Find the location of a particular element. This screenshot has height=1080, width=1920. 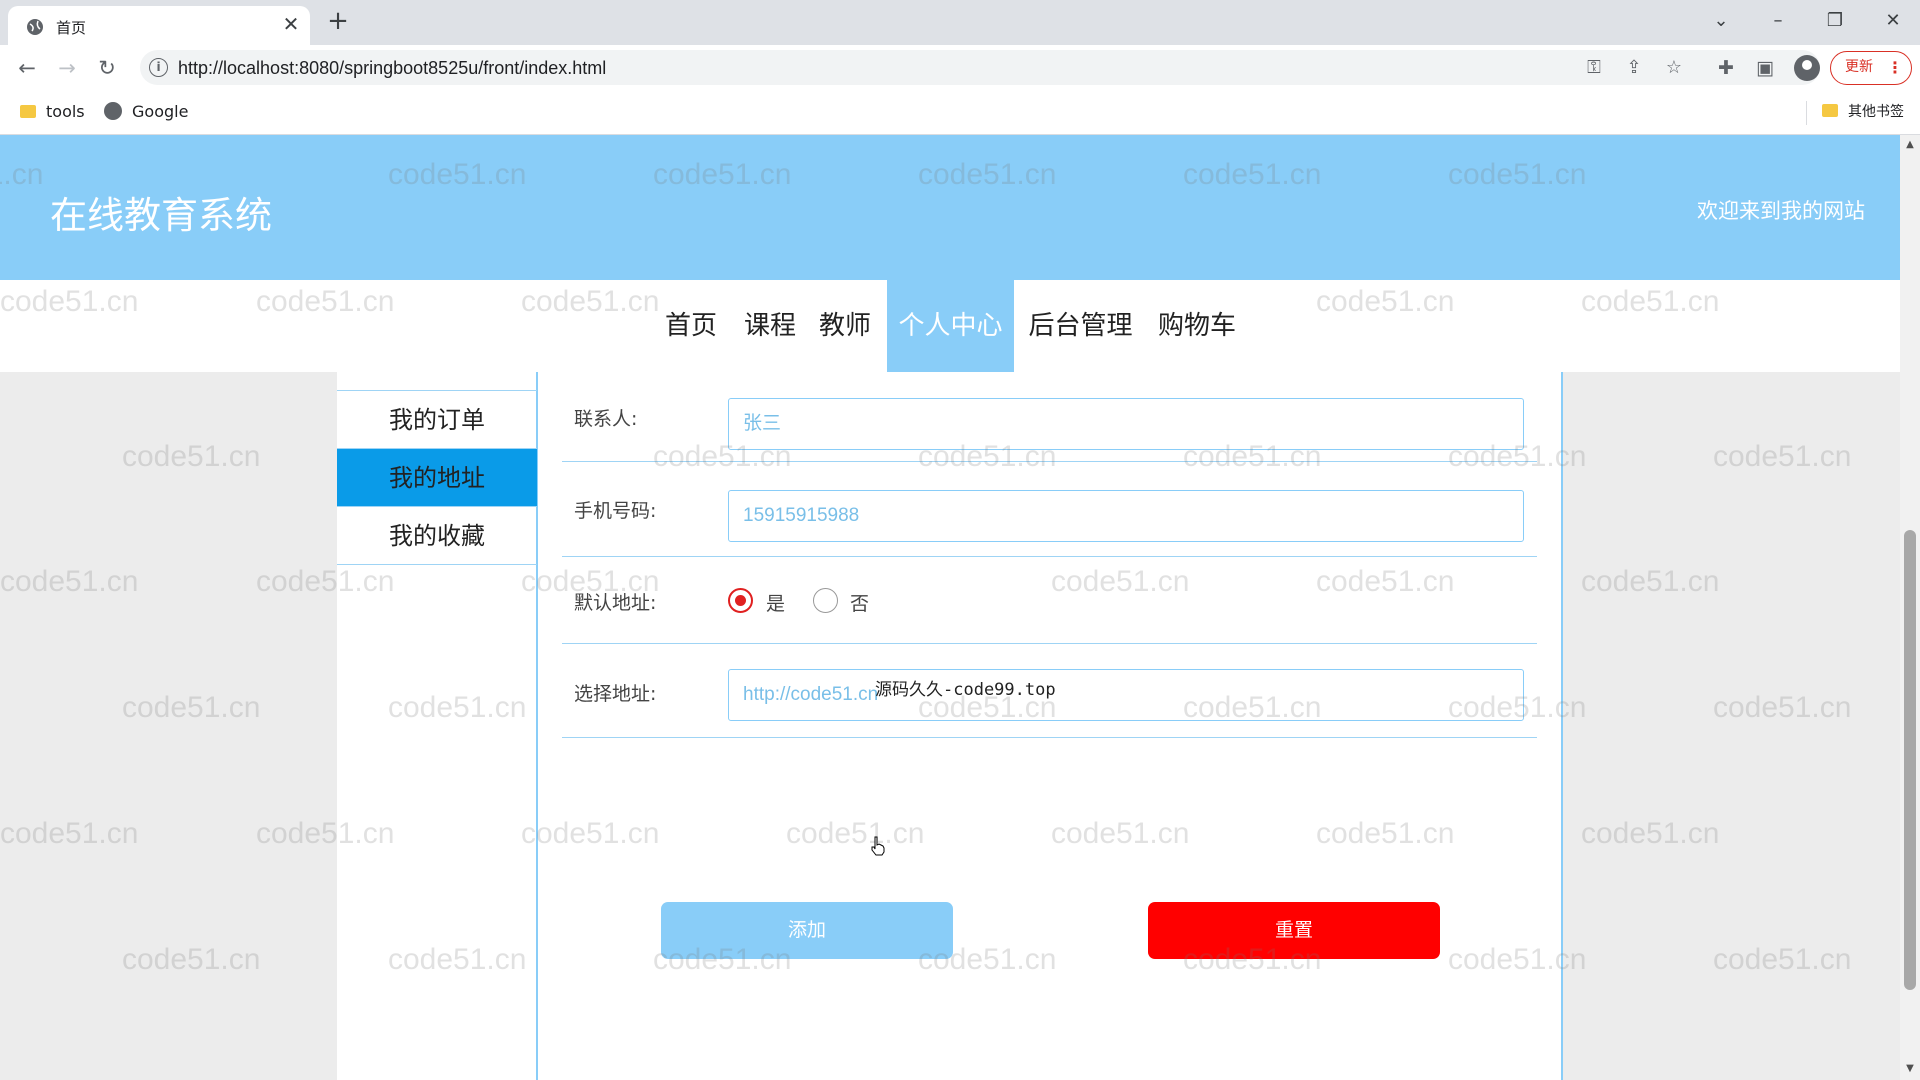

site-welcome: 欢迎来到我的网站 is located at coordinates (1781, 211).